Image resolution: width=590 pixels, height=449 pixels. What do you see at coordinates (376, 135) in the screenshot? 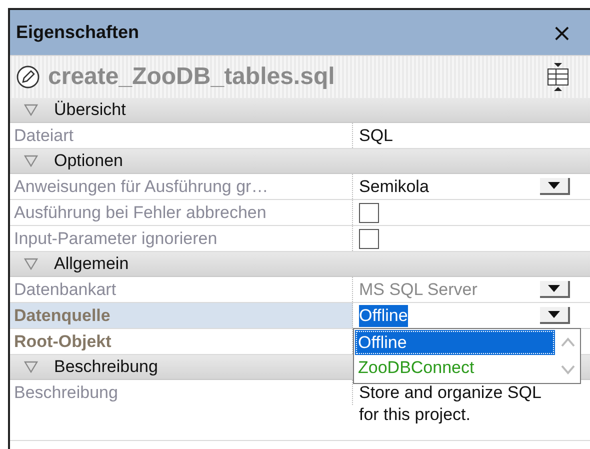
I see `property-value: SQL` at bounding box center [376, 135].